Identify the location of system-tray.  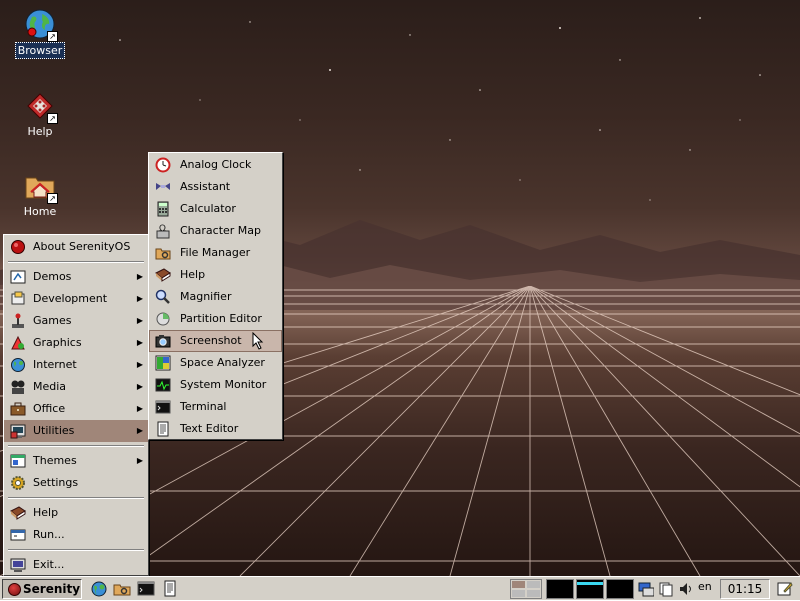
(614, 589).